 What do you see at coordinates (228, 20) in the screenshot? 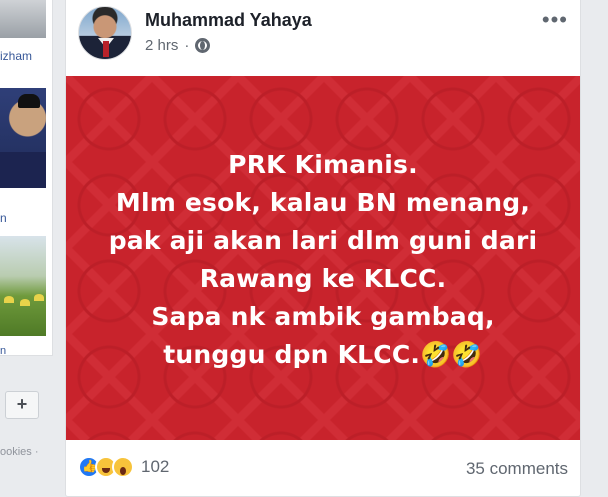
I see `author-name: Muhammad Yahaya` at bounding box center [228, 20].